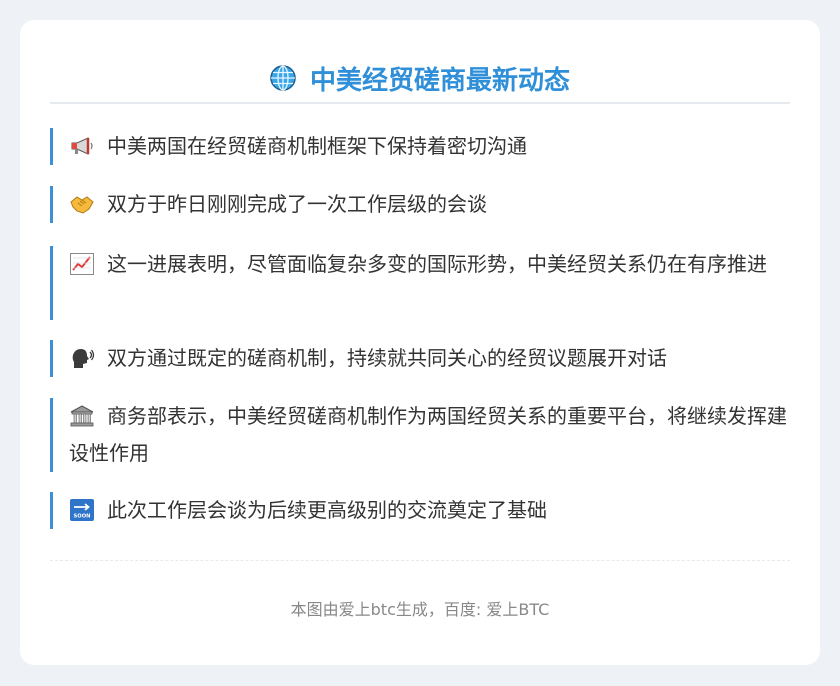 This screenshot has width=840, height=686. I want to click on item-text: 中美两国在经贸磋商机制框架下保持着密切沟通, so click(317, 146).